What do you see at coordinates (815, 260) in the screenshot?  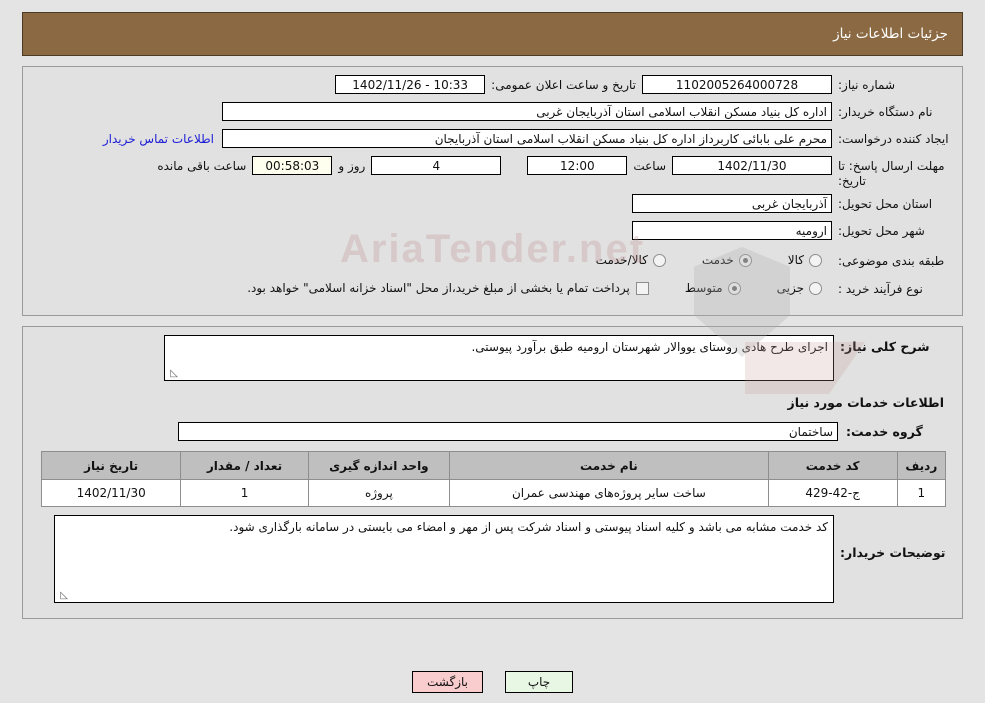 I see `radio-icon-kala` at bounding box center [815, 260].